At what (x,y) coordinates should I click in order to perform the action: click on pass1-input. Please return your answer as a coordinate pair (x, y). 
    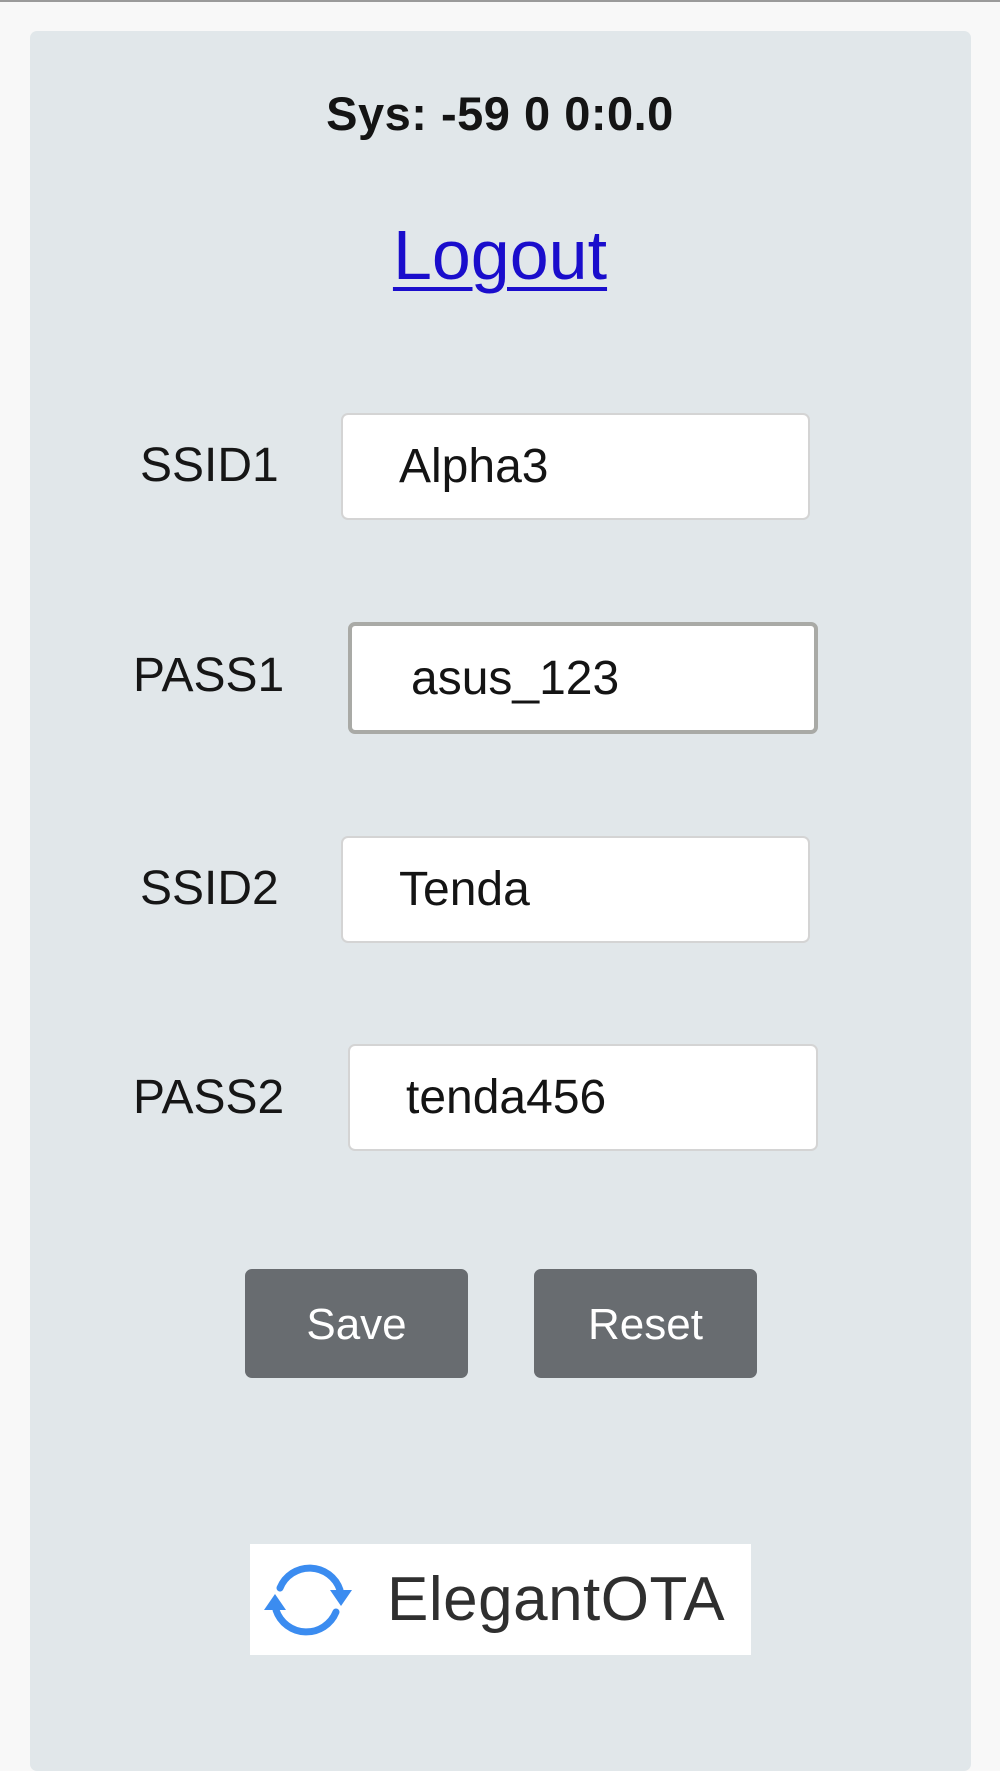
    Looking at the image, I should click on (583, 678).